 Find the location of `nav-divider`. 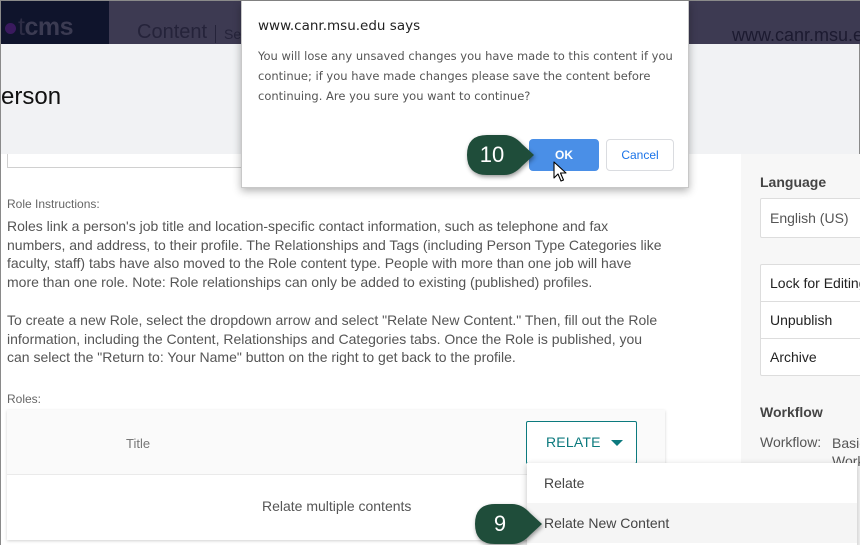

nav-divider is located at coordinates (215, 34).